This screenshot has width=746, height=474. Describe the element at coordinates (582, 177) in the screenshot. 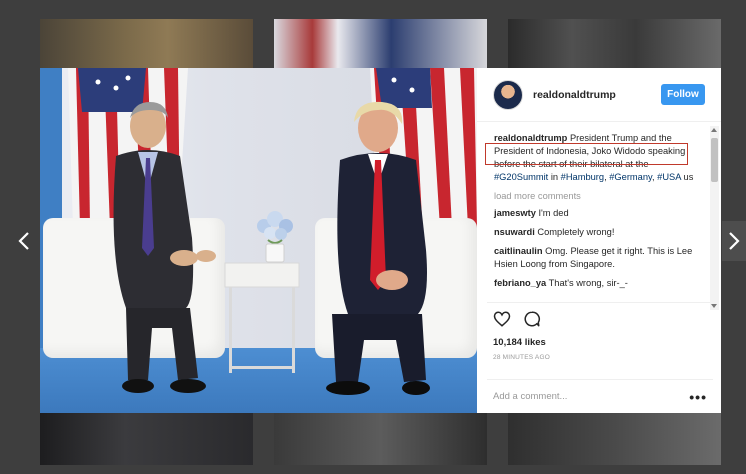

I see `hashtag-link: #Hamburg` at that location.